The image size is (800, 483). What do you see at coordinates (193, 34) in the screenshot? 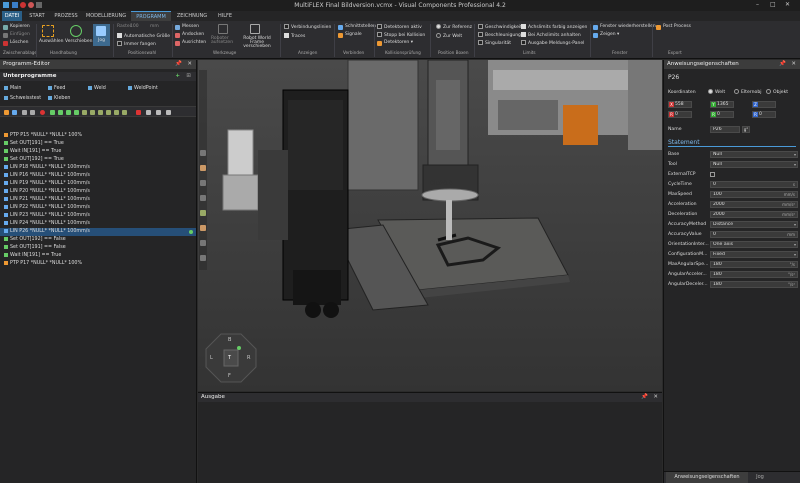
I see `dock-button: Andocken` at bounding box center [193, 34].